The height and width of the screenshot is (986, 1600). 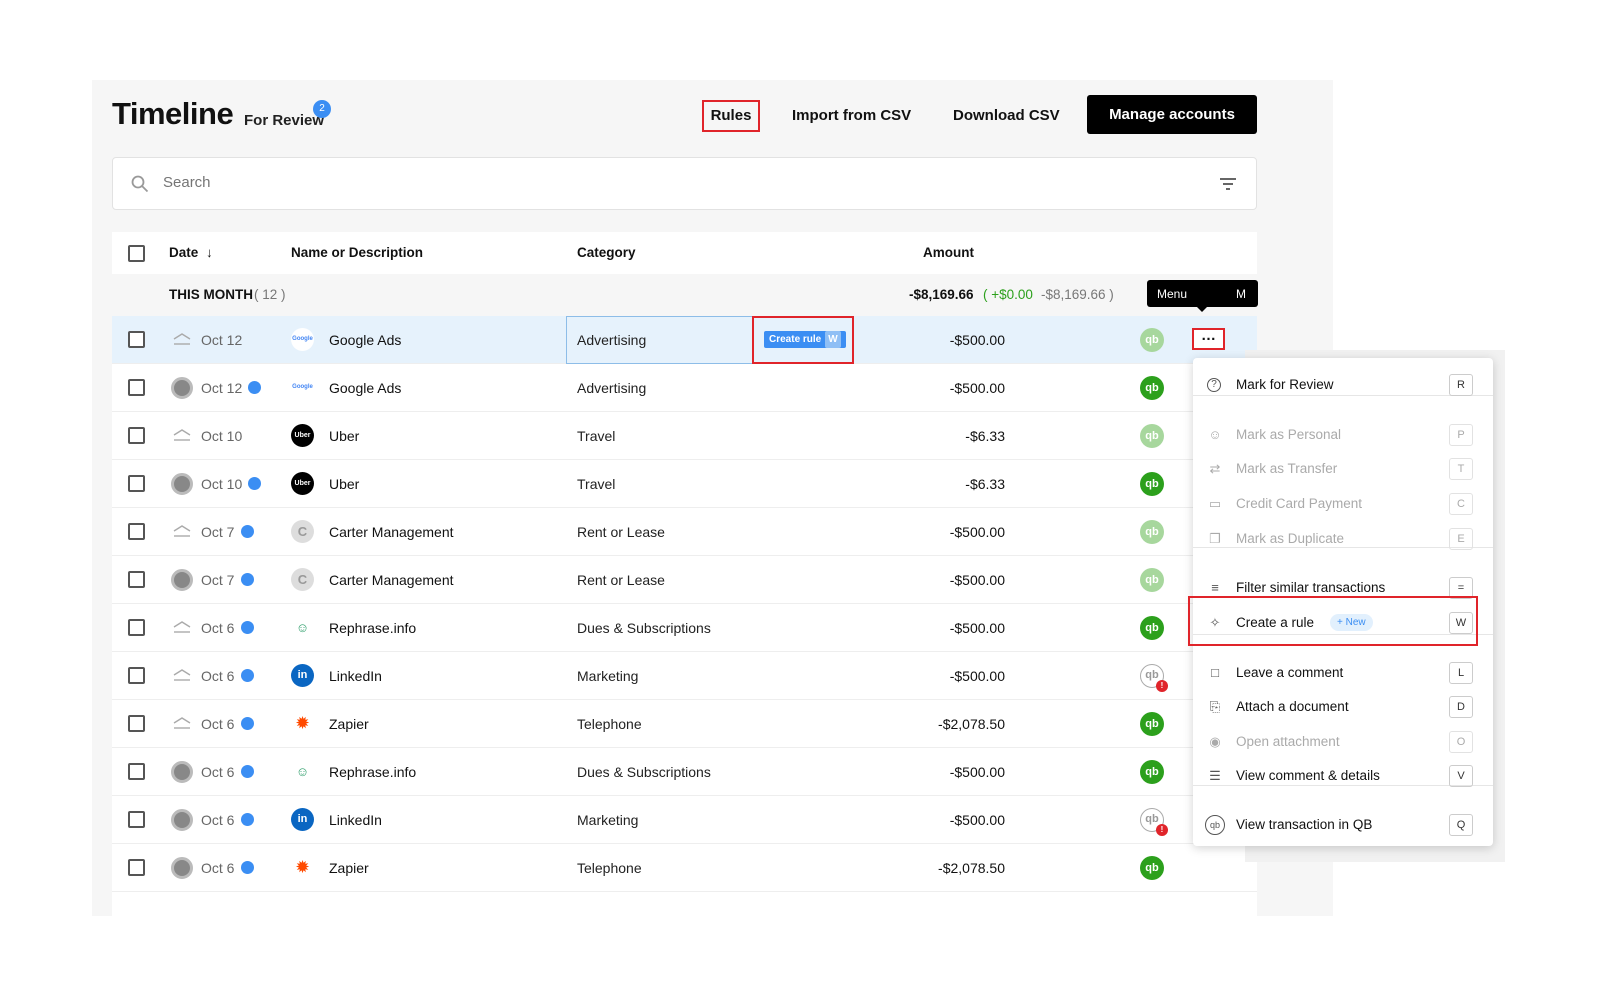 I want to click on manage-accounts-button: Manage accounts, so click(x=1172, y=114).